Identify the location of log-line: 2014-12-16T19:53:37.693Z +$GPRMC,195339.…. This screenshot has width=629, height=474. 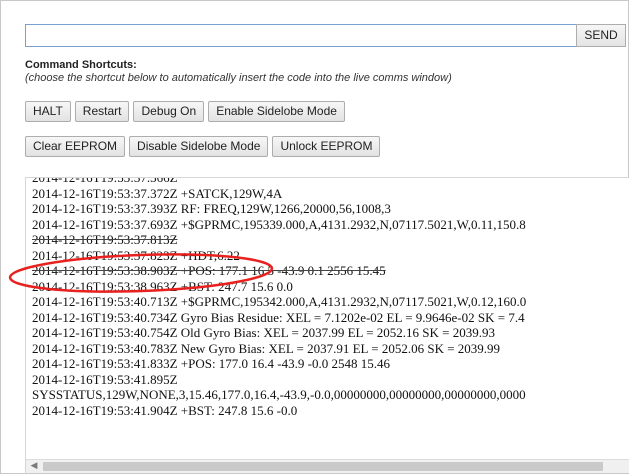
(279, 224).